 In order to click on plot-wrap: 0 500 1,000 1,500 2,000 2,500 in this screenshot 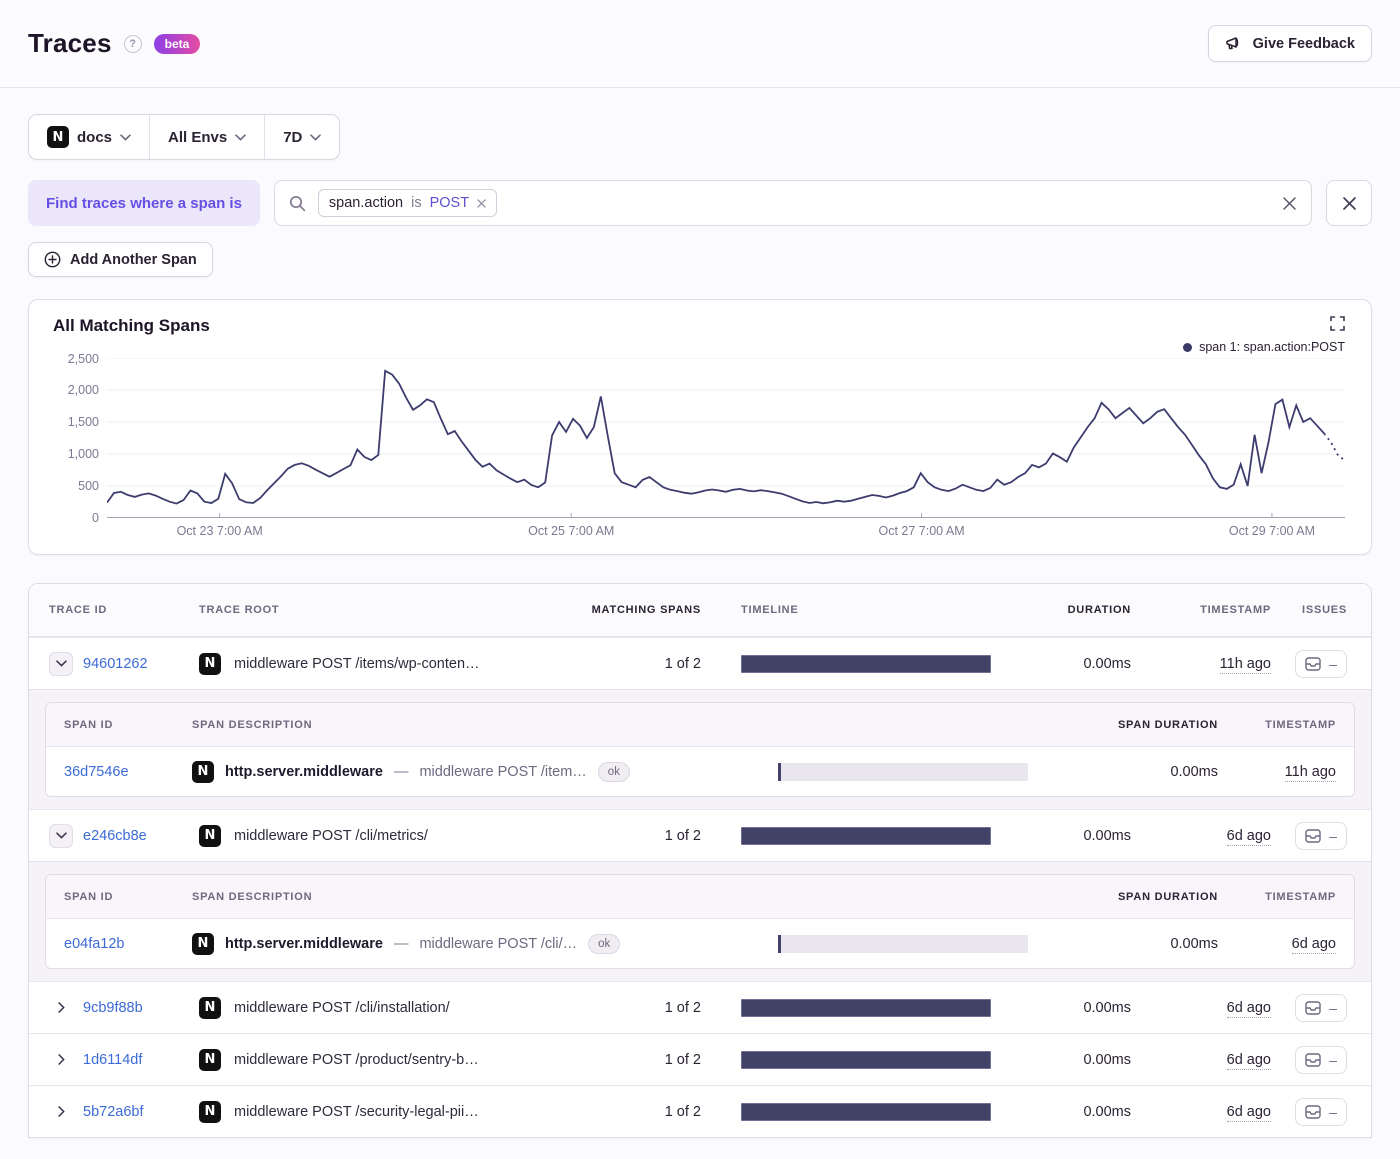, I will do `click(697, 438)`.